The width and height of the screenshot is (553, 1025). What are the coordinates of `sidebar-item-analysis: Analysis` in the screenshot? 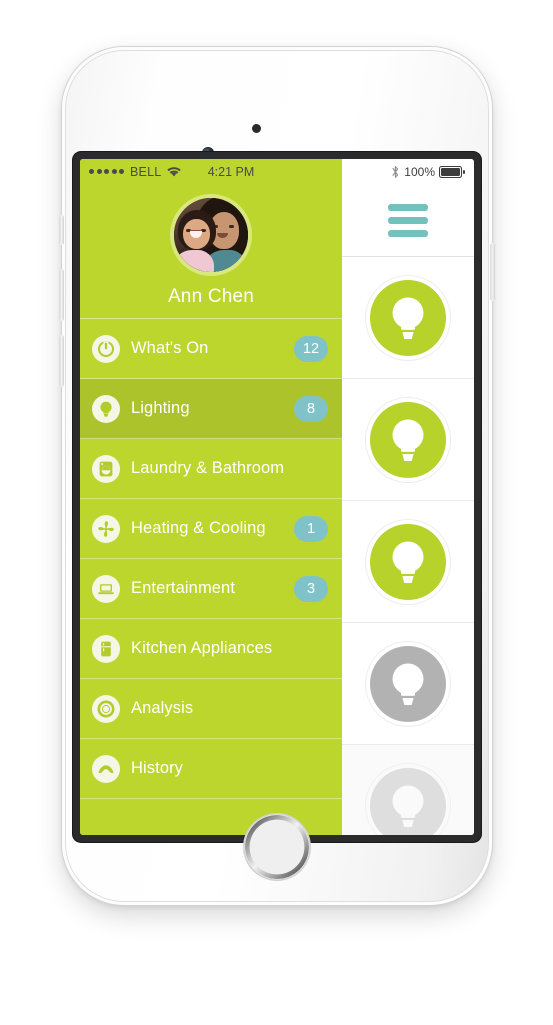 It's located at (211, 709).